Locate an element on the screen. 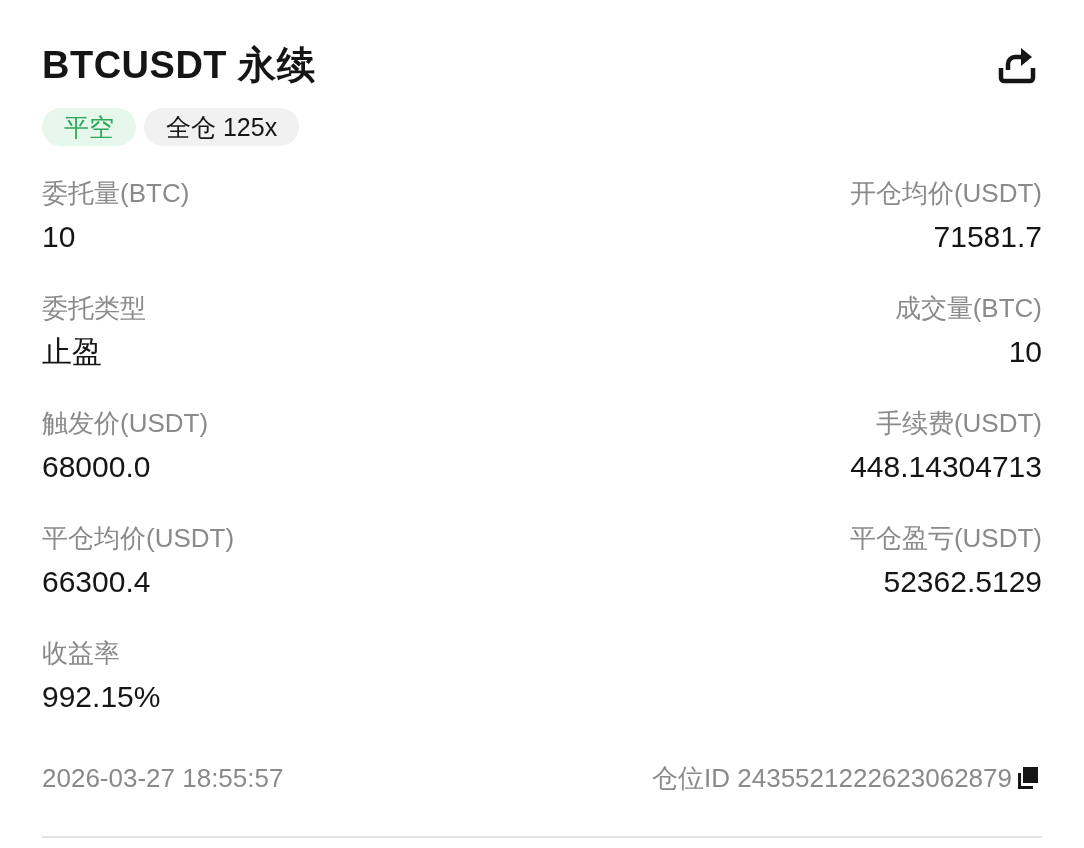 Image resolution: width=1084 pixels, height=848 pixels. field-value: 448.14304713 is located at coordinates (946, 467).